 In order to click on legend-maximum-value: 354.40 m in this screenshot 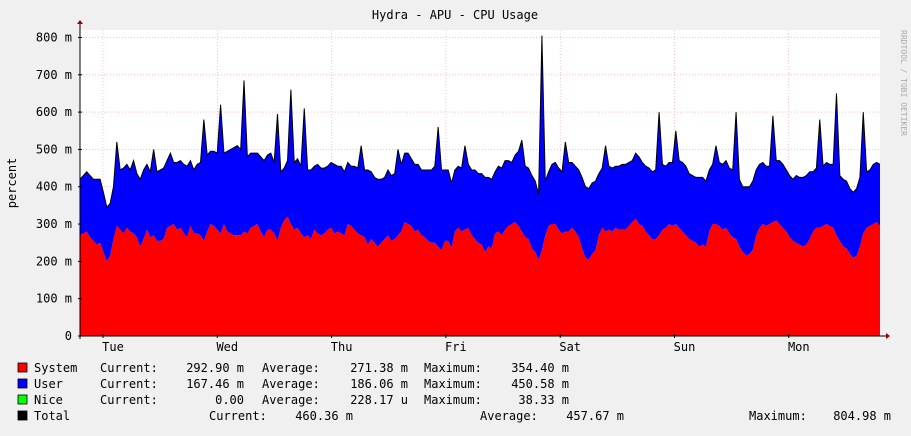, I will do `click(540, 368)`.